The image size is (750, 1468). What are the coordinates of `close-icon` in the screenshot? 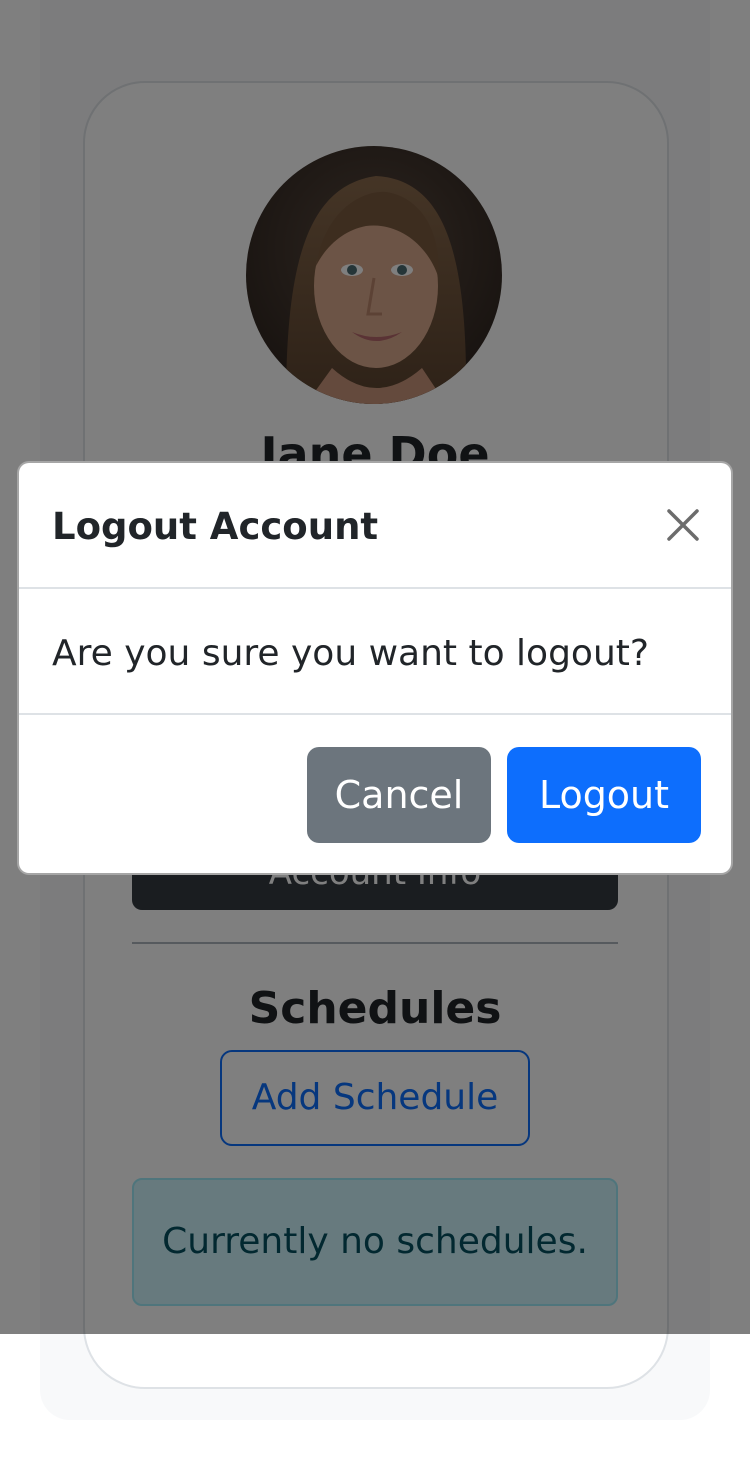 It's located at (683, 525).